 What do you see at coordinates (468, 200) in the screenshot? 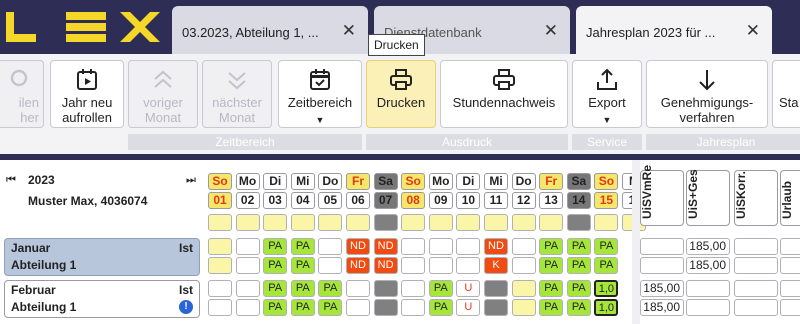
I see `daynum-cell: 10` at bounding box center [468, 200].